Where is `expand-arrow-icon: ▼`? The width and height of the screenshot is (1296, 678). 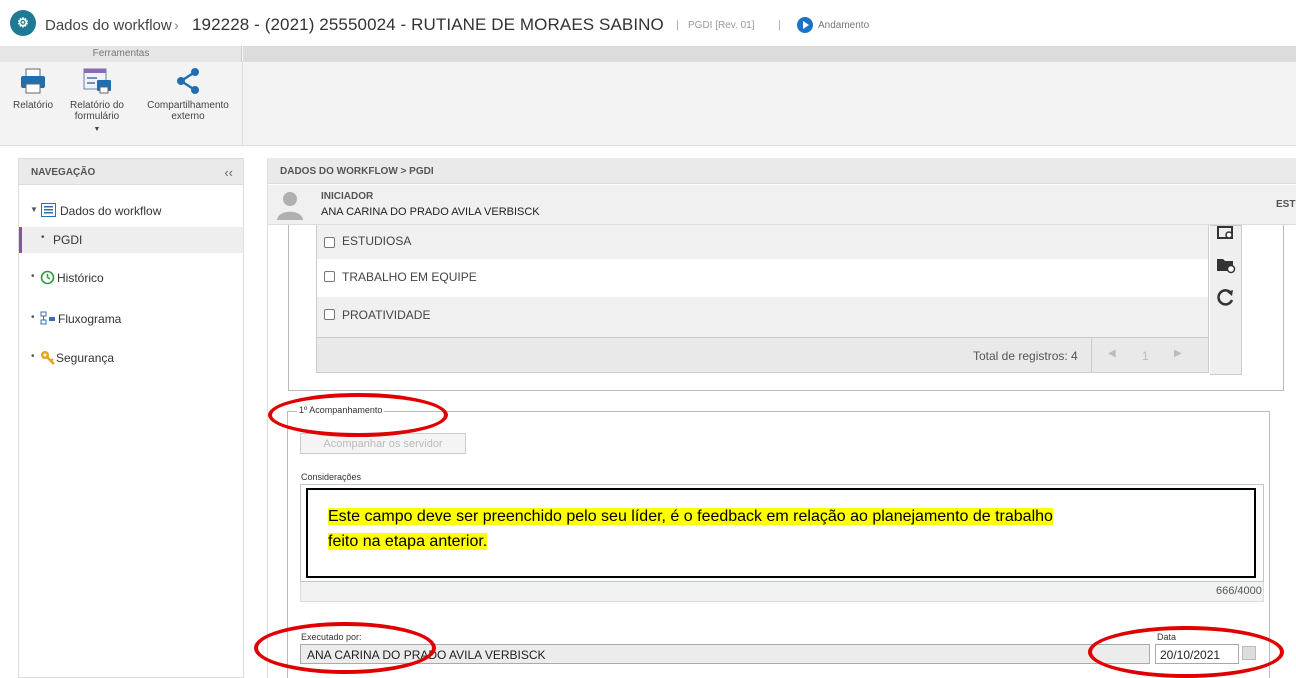 expand-arrow-icon: ▼ is located at coordinates (34, 209).